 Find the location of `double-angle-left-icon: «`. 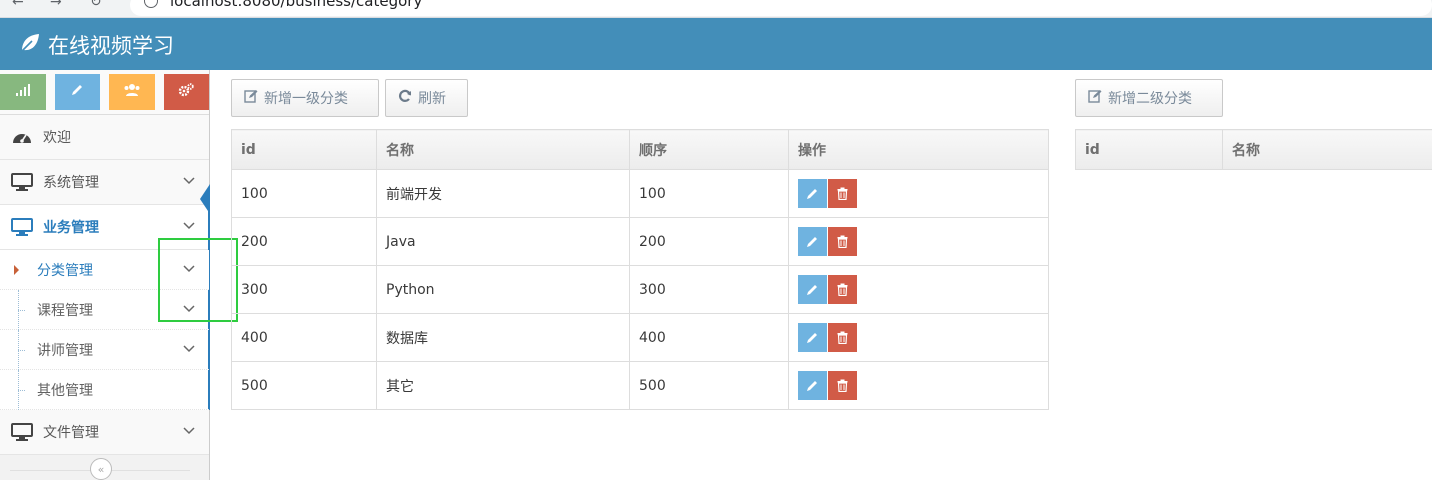

double-angle-left-icon: « is located at coordinates (101, 469).